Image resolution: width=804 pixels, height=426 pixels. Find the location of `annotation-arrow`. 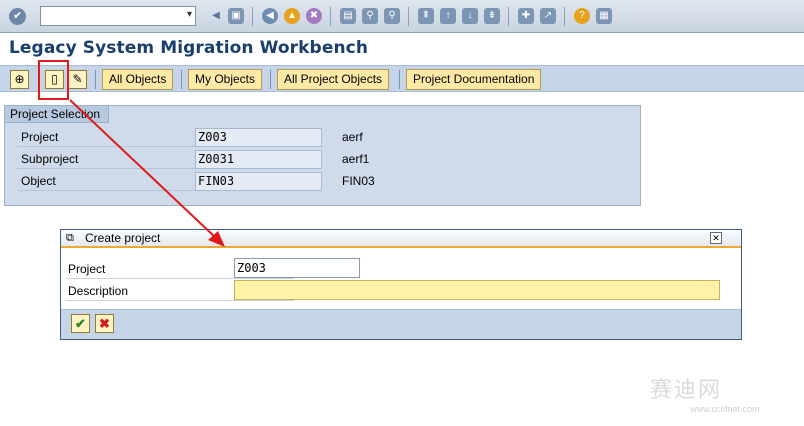

annotation-arrow is located at coordinates (147, 173).